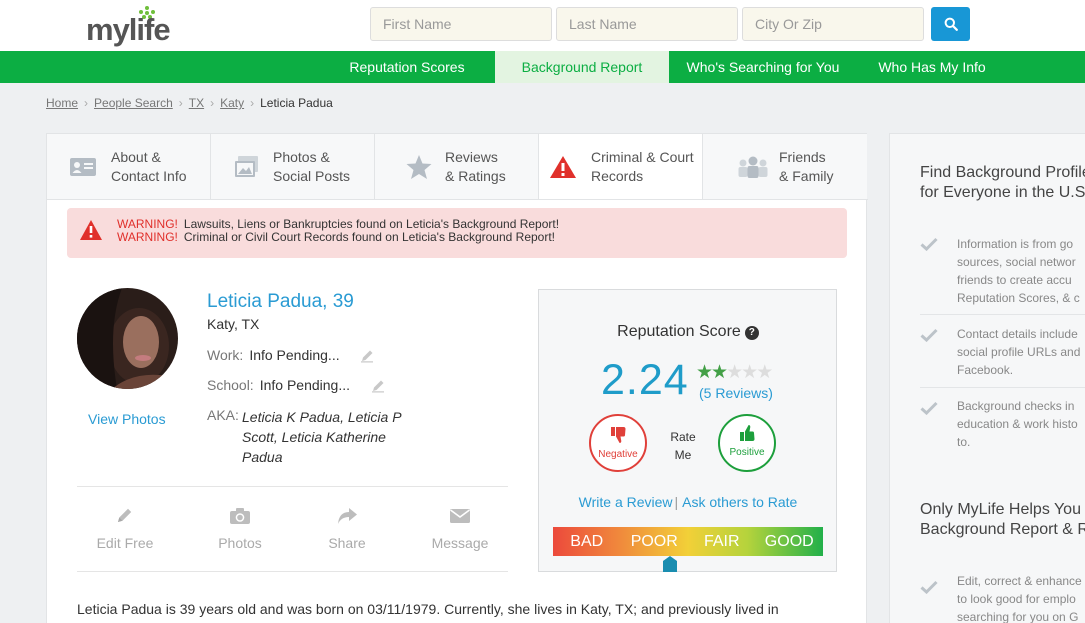  Describe the element at coordinates (62, 103) in the screenshot. I see `breadcrumb-home: Home` at that location.